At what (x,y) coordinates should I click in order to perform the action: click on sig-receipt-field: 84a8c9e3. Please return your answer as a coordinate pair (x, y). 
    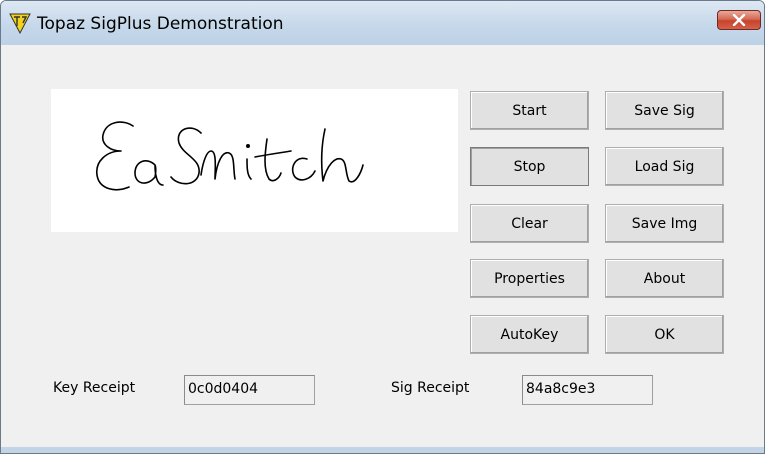
    Looking at the image, I should click on (587, 390).